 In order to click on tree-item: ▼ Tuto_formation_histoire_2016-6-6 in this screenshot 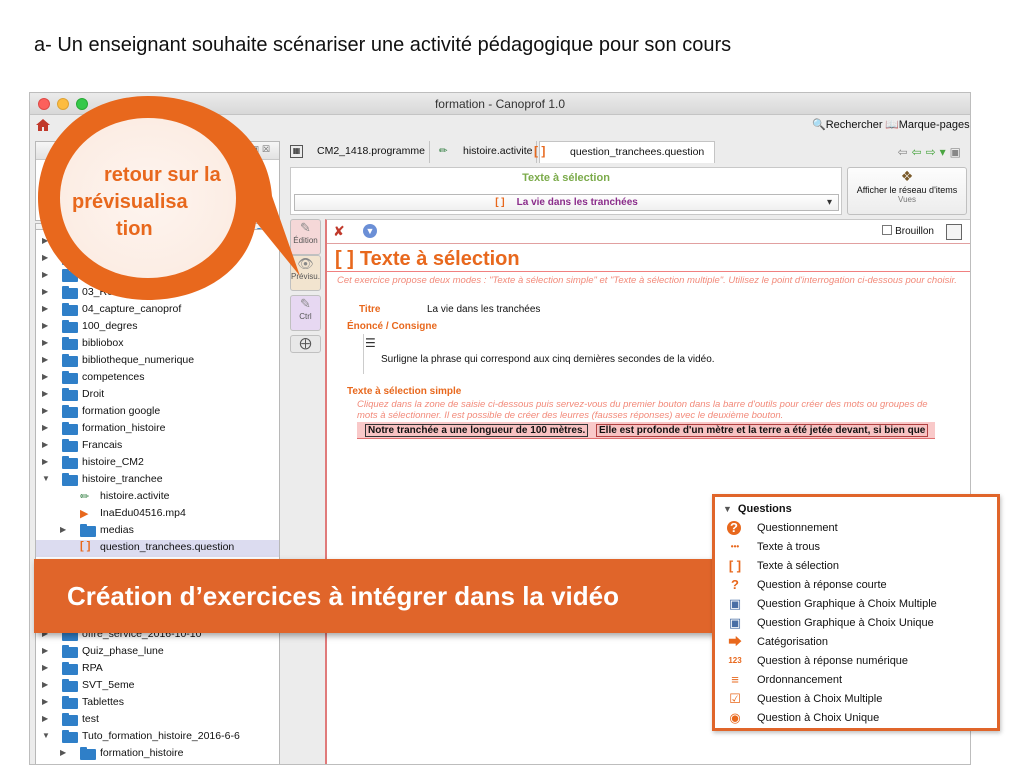, I will do `click(157, 737)`.